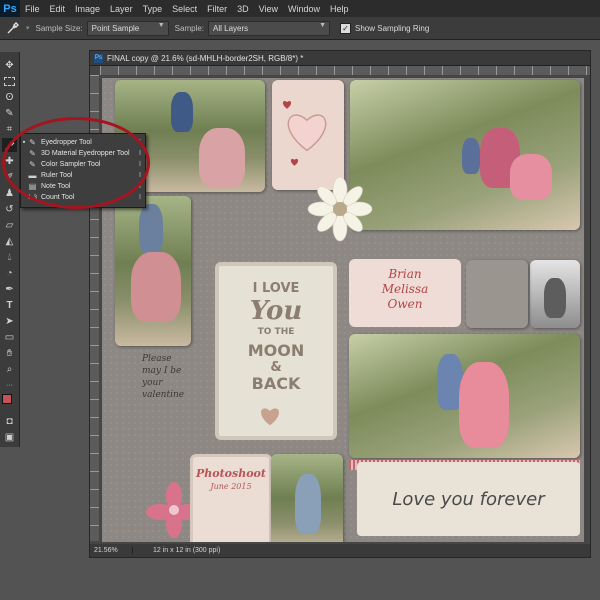 Image resolution: width=600 pixels, height=600 pixels. Describe the element at coordinates (217, 9) in the screenshot. I see `menu-filter: Filter` at that location.